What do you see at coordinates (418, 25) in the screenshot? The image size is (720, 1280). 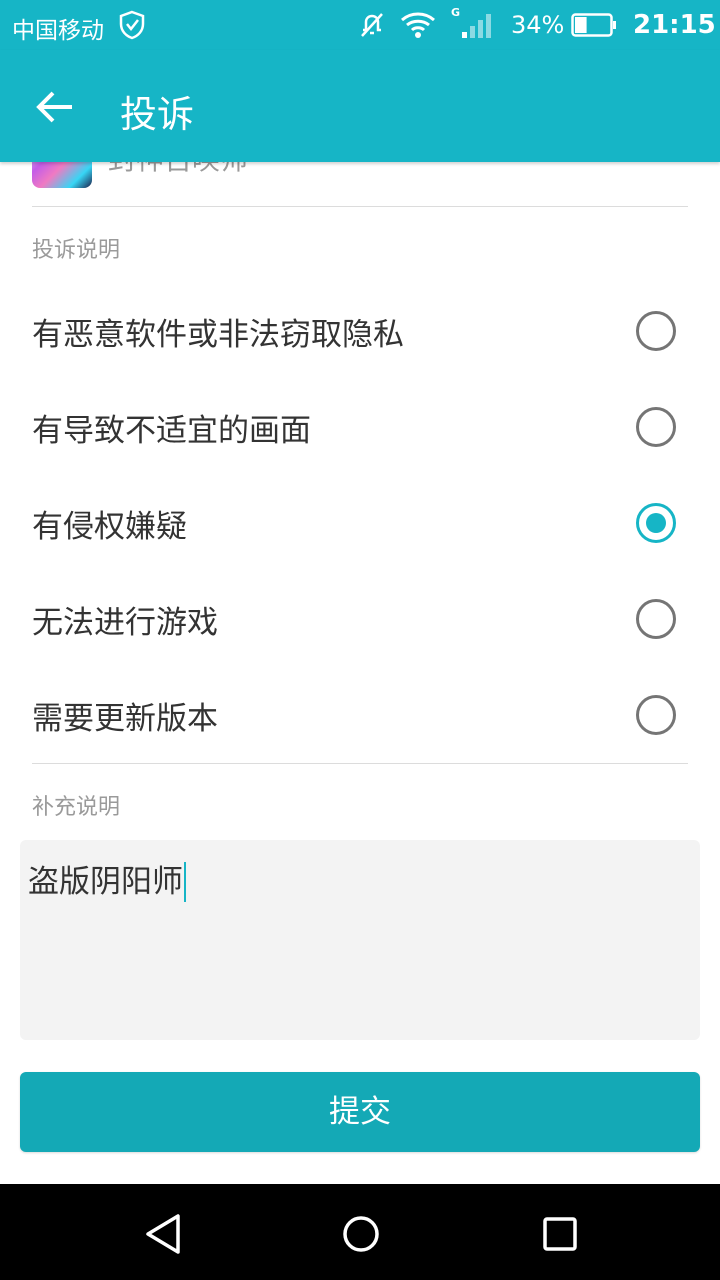 I see `wifi-icon` at bounding box center [418, 25].